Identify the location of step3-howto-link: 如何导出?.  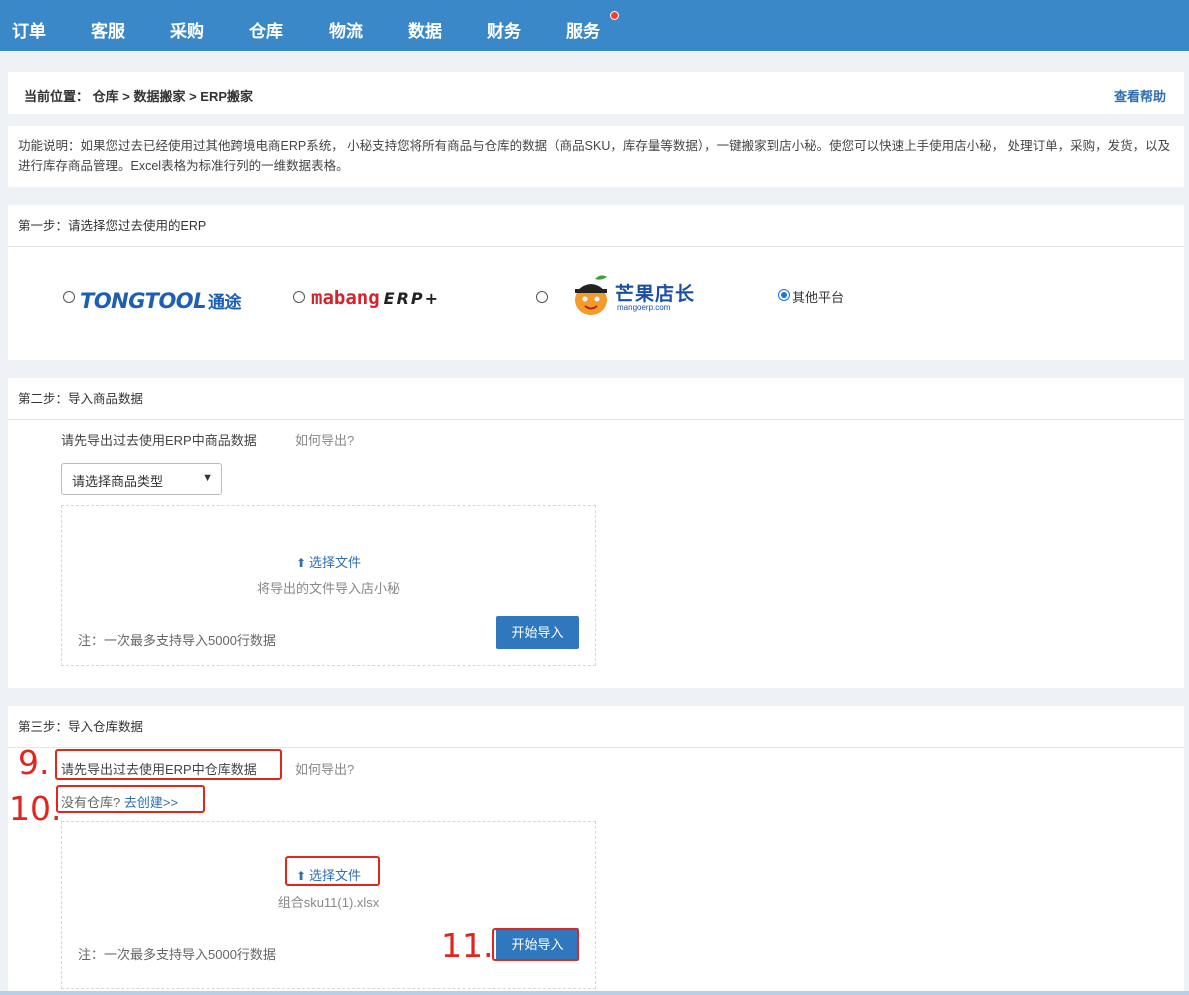
(324, 768).